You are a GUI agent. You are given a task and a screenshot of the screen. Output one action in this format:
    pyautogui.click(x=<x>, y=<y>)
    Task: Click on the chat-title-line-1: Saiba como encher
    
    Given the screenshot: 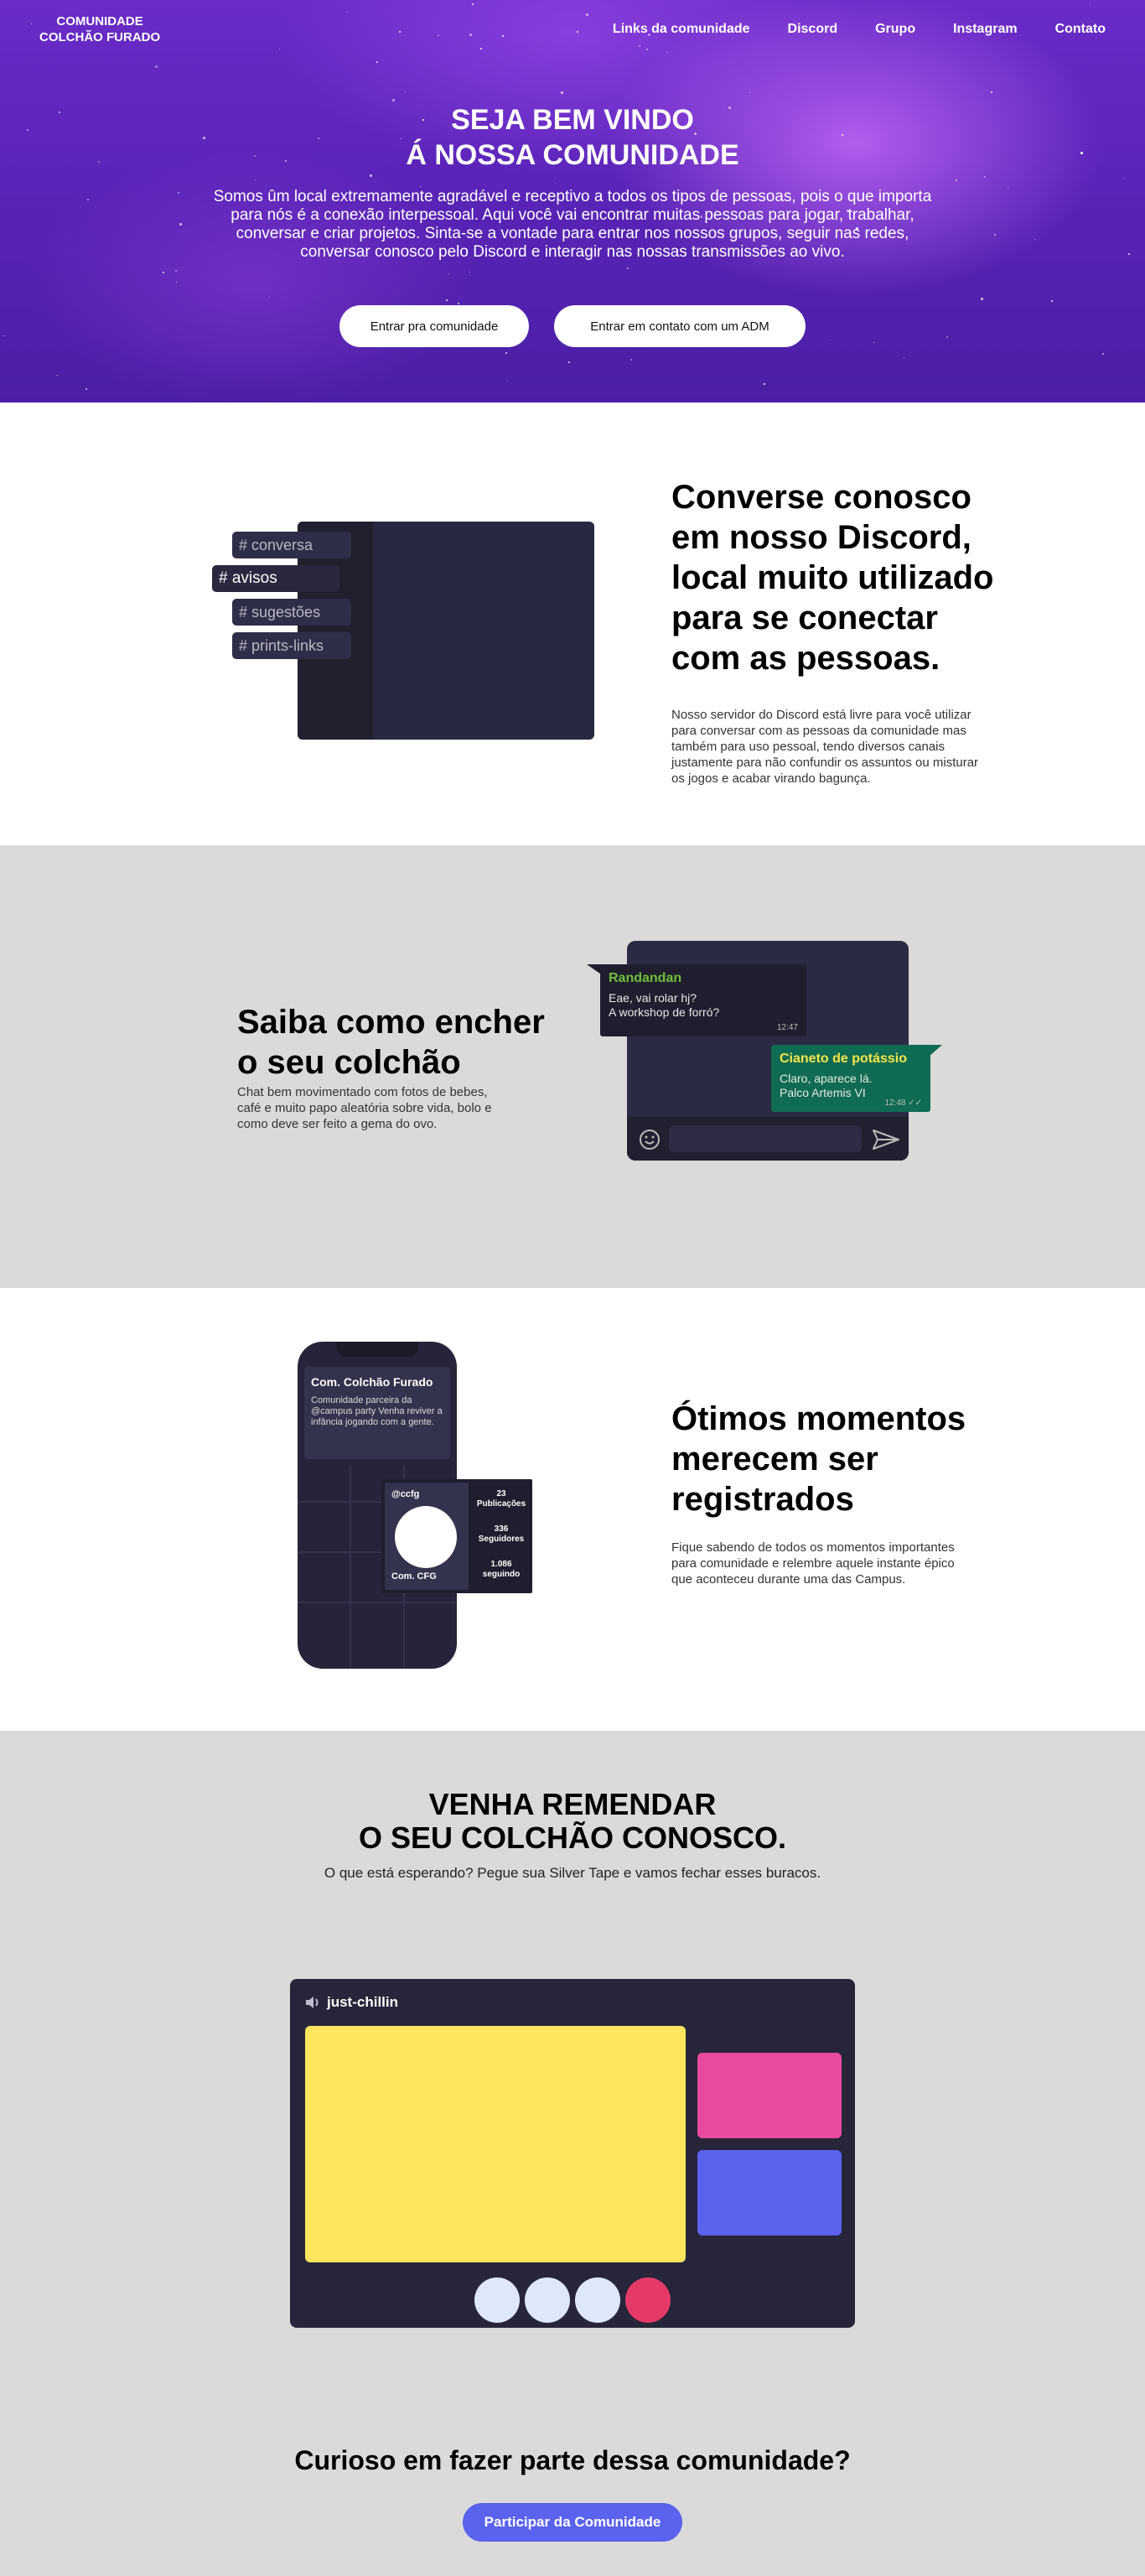 What is the action you would take?
    pyautogui.click(x=391, y=1022)
    